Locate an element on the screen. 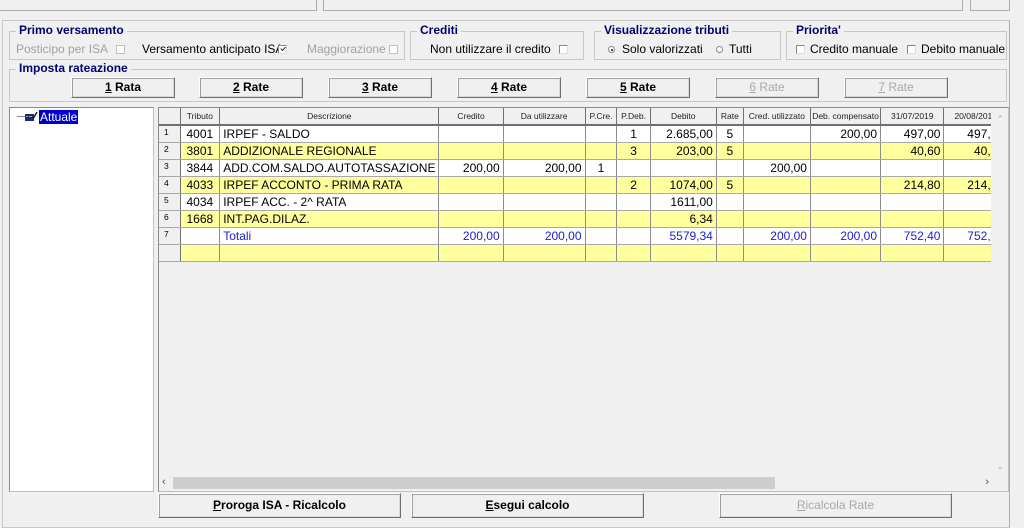 This screenshot has width=1024, height=528. table-row: 5 4034 IRPEF ACC. - 2^ RATA 1611,00 is located at coordinates (583, 202).